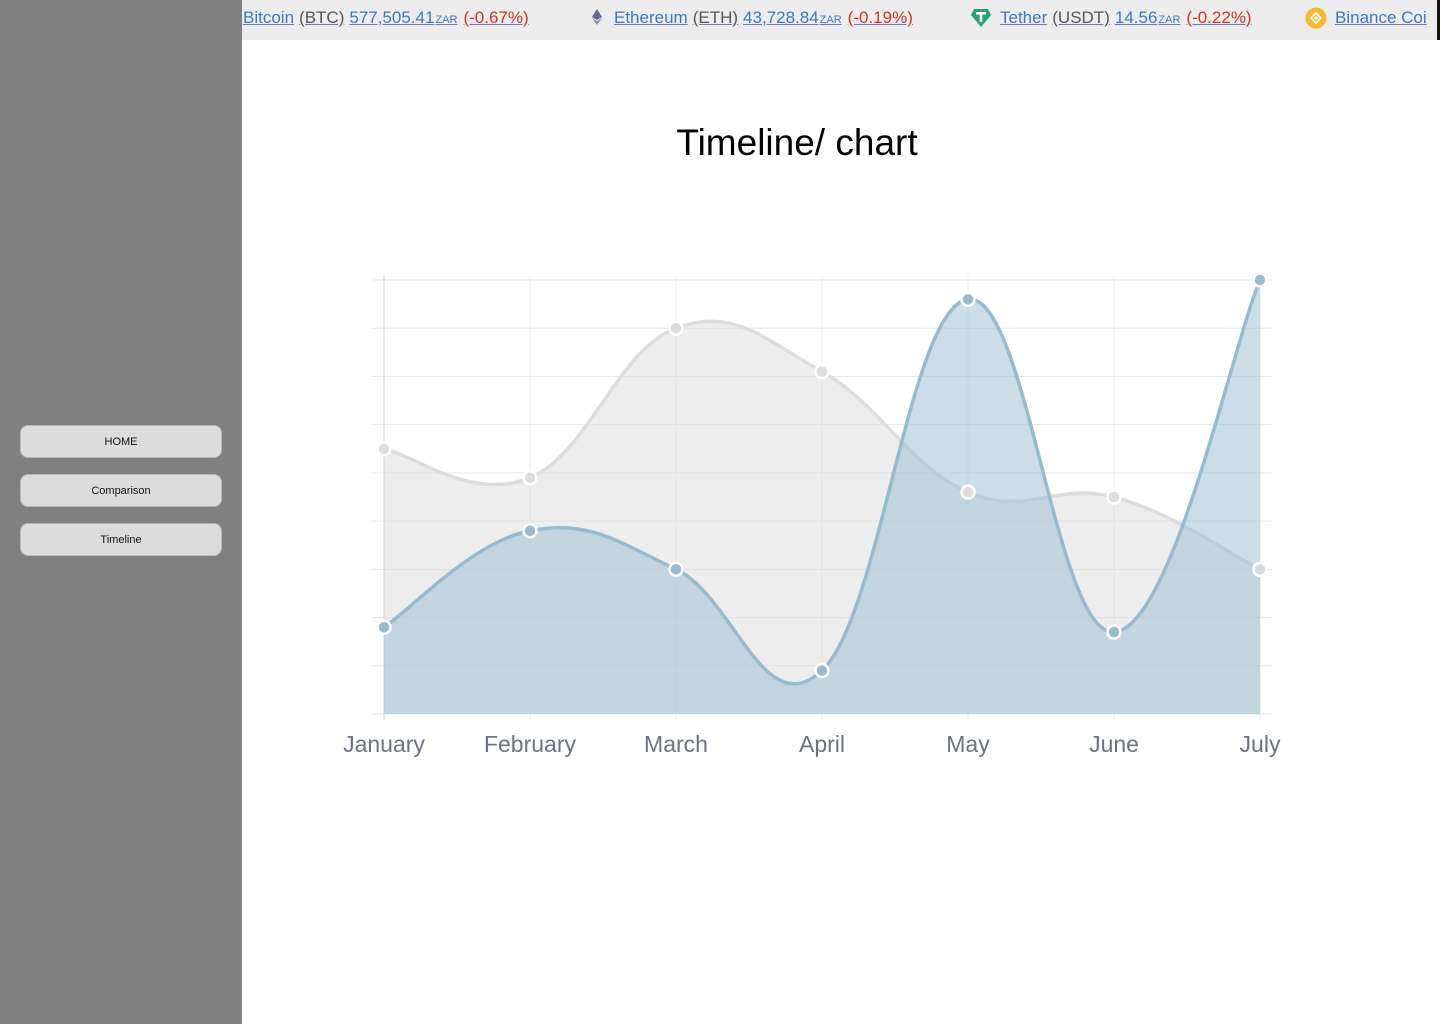  What do you see at coordinates (269, 17) in the screenshot?
I see `coin-name: Bitcoin` at bounding box center [269, 17].